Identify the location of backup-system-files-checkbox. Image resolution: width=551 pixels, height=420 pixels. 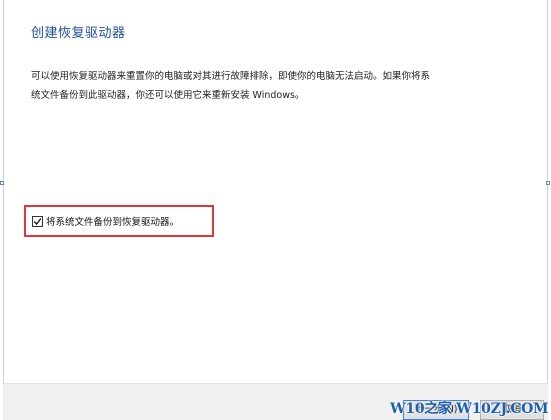
(37, 221).